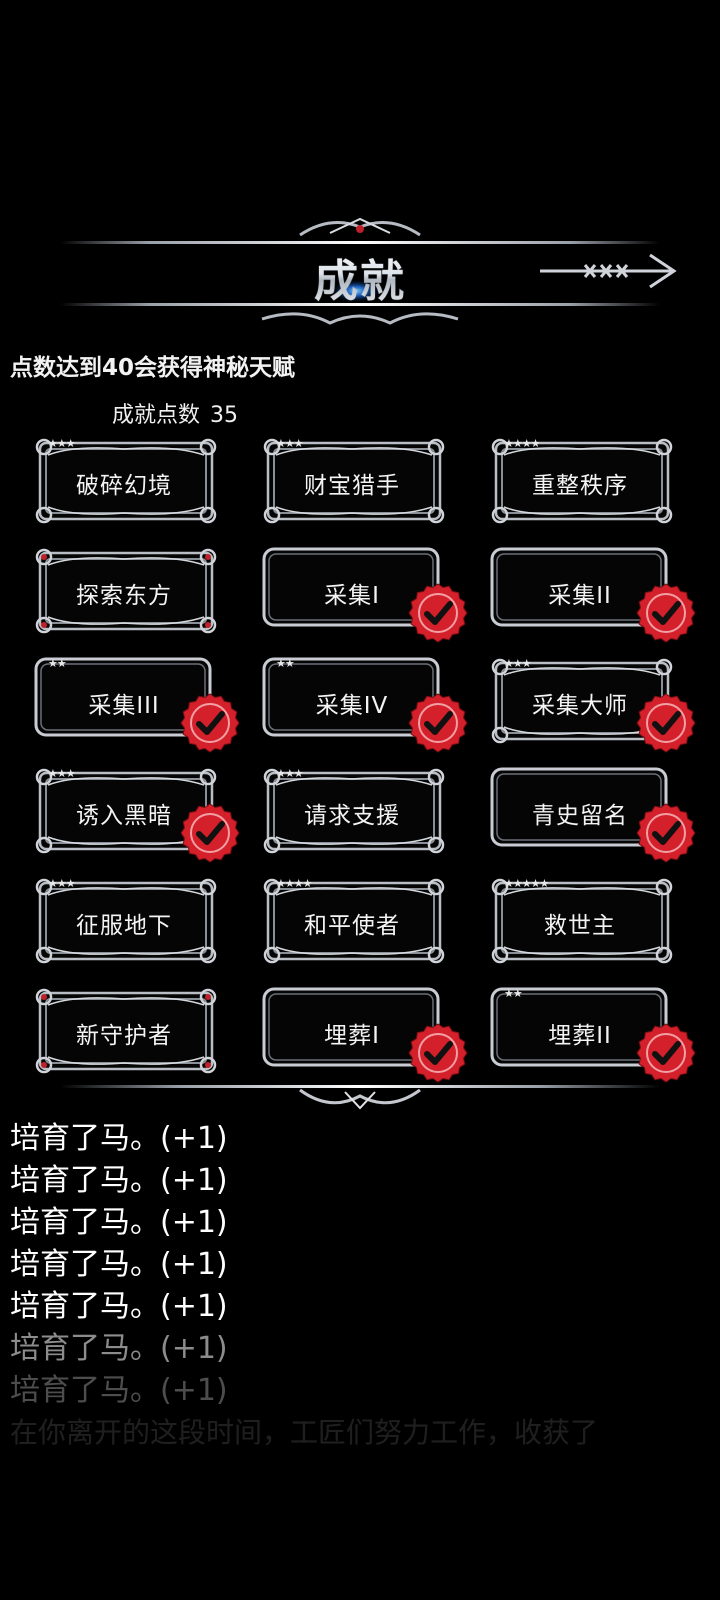 Image resolution: width=720 pixels, height=1600 pixels. I want to click on achievement-card: ★★ 埋葬II, so click(593, 1034).